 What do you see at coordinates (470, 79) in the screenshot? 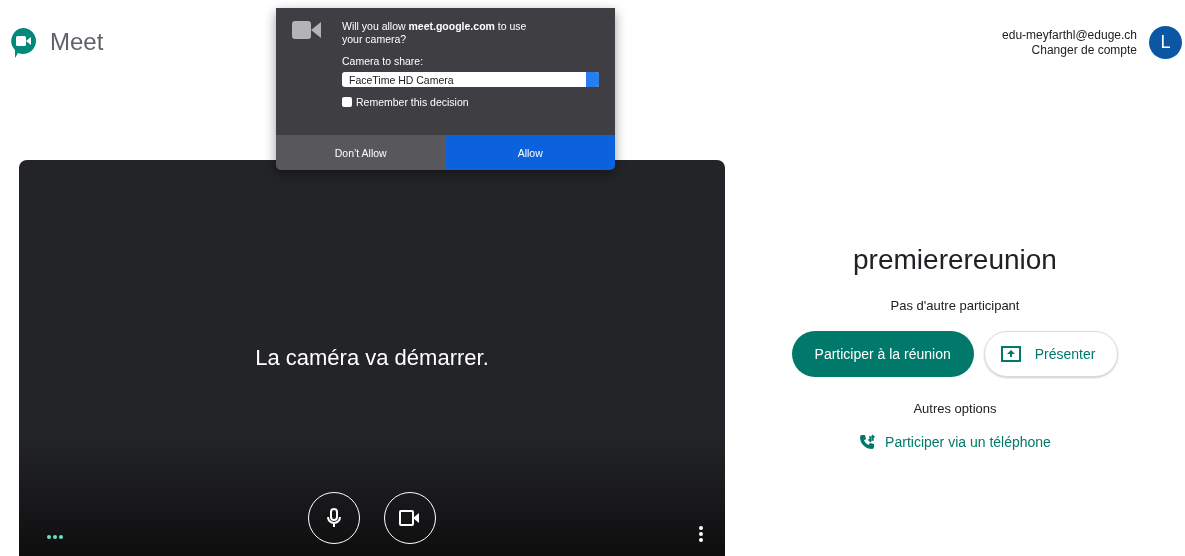
I see `camera-select: FaceTime HD Camera` at bounding box center [470, 79].